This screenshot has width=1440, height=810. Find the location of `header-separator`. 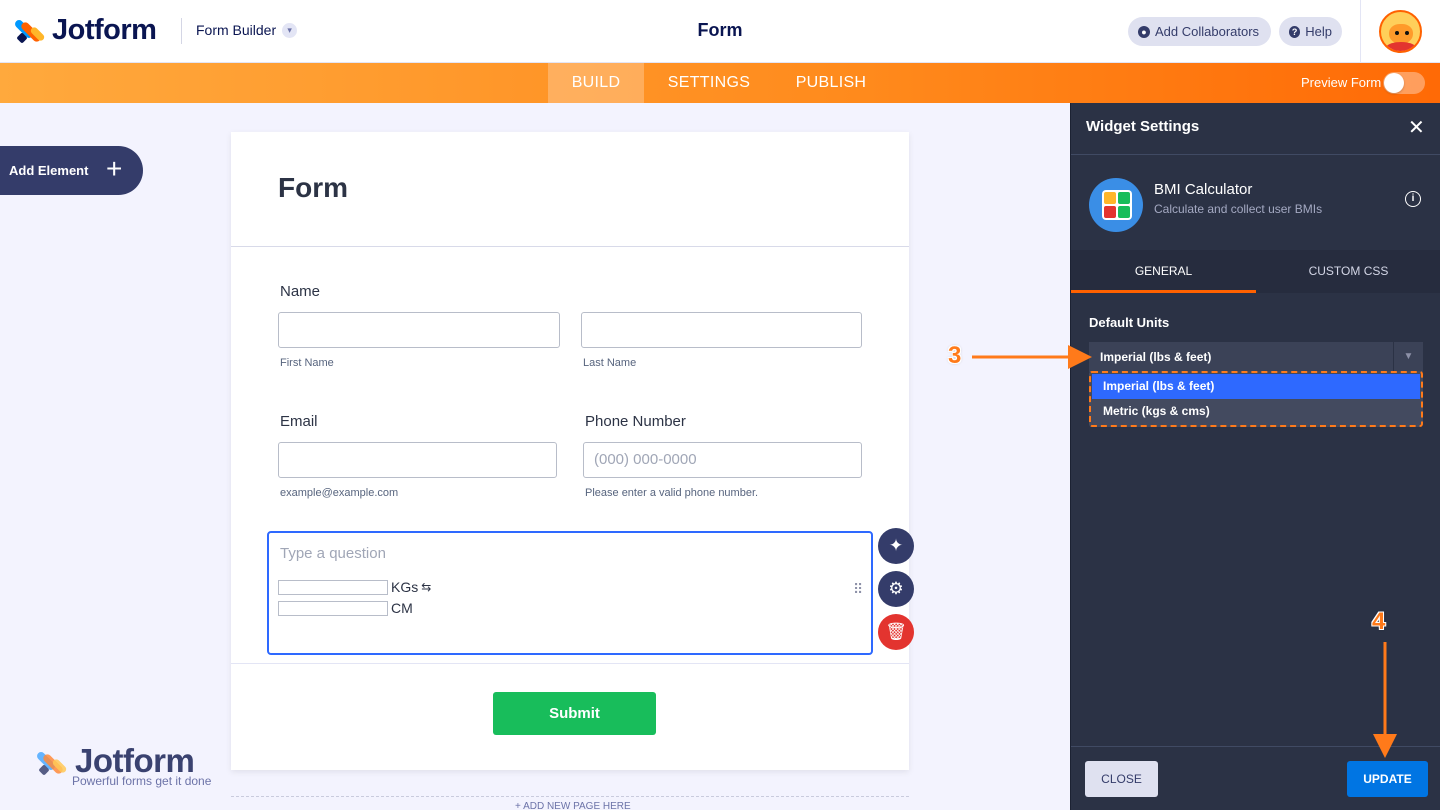

header-separator is located at coordinates (1360, 31).